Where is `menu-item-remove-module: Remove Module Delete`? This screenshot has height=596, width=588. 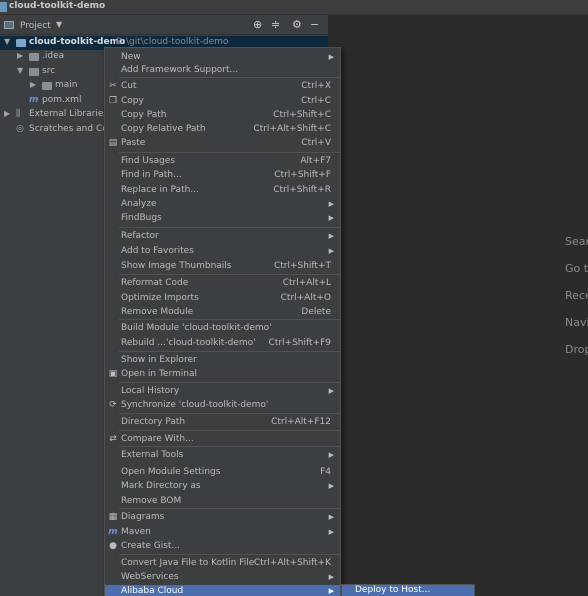 menu-item-remove-module: Remove Module Delete is located at coordinates (222, 313).